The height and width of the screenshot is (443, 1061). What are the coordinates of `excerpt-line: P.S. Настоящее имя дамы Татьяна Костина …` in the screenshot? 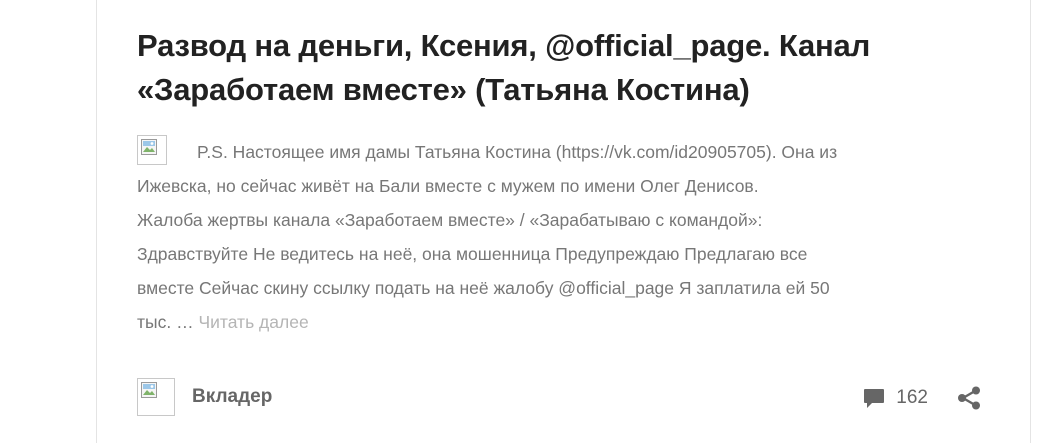 It's located at (517, 152).